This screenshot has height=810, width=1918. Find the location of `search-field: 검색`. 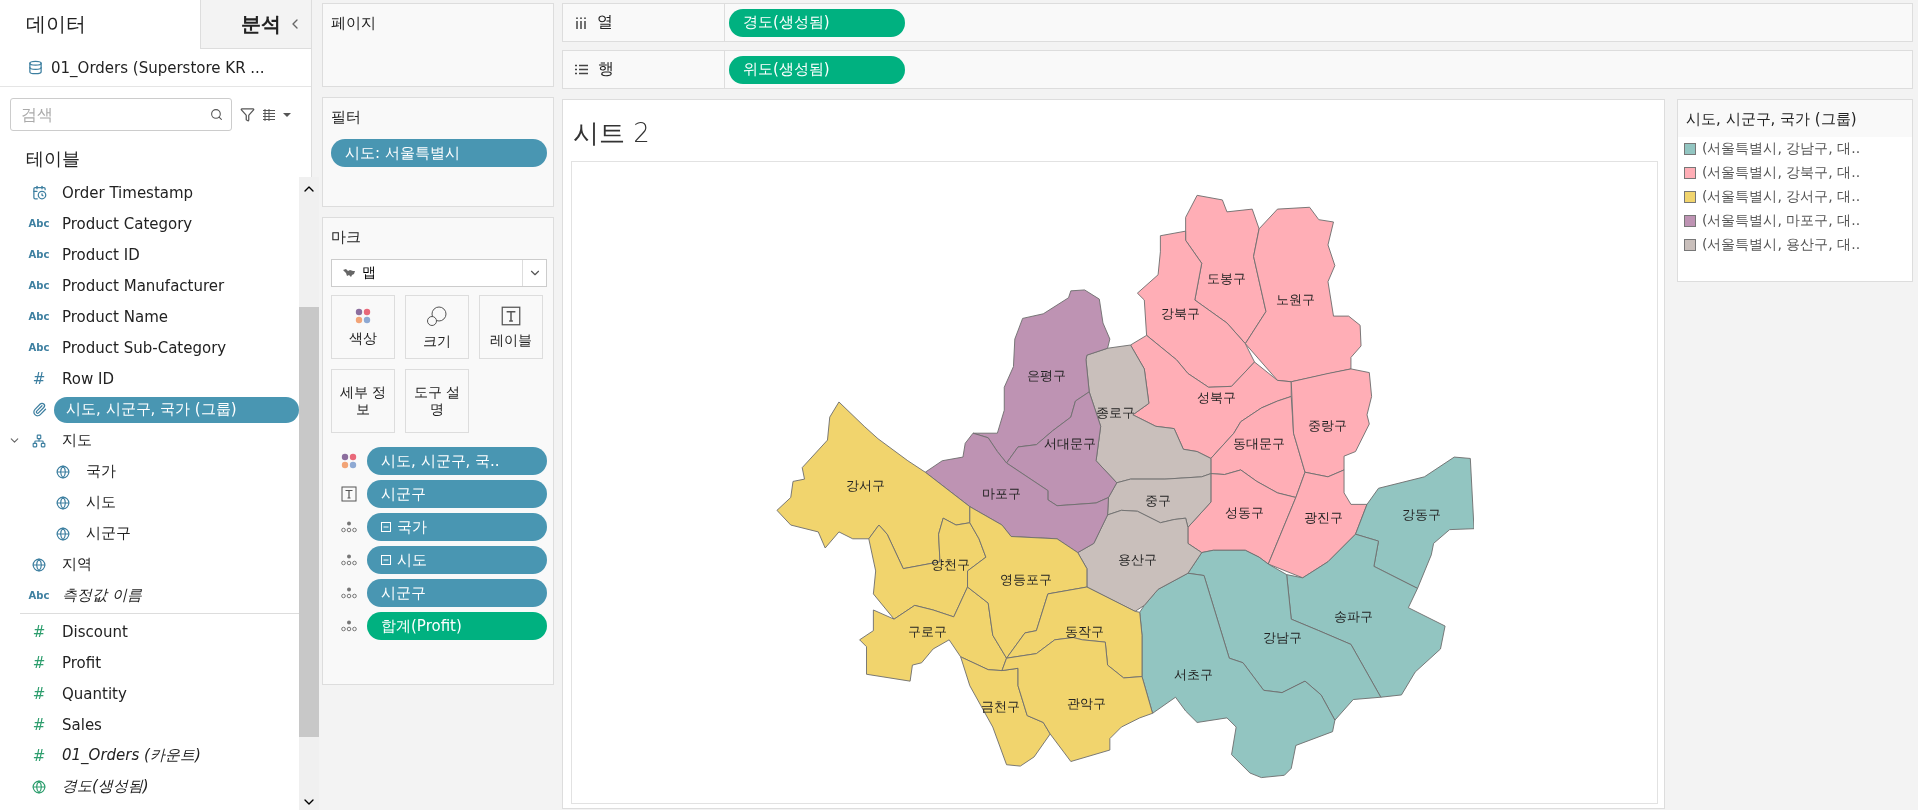

search-field: 검색 is located at coordinates (114, 114).